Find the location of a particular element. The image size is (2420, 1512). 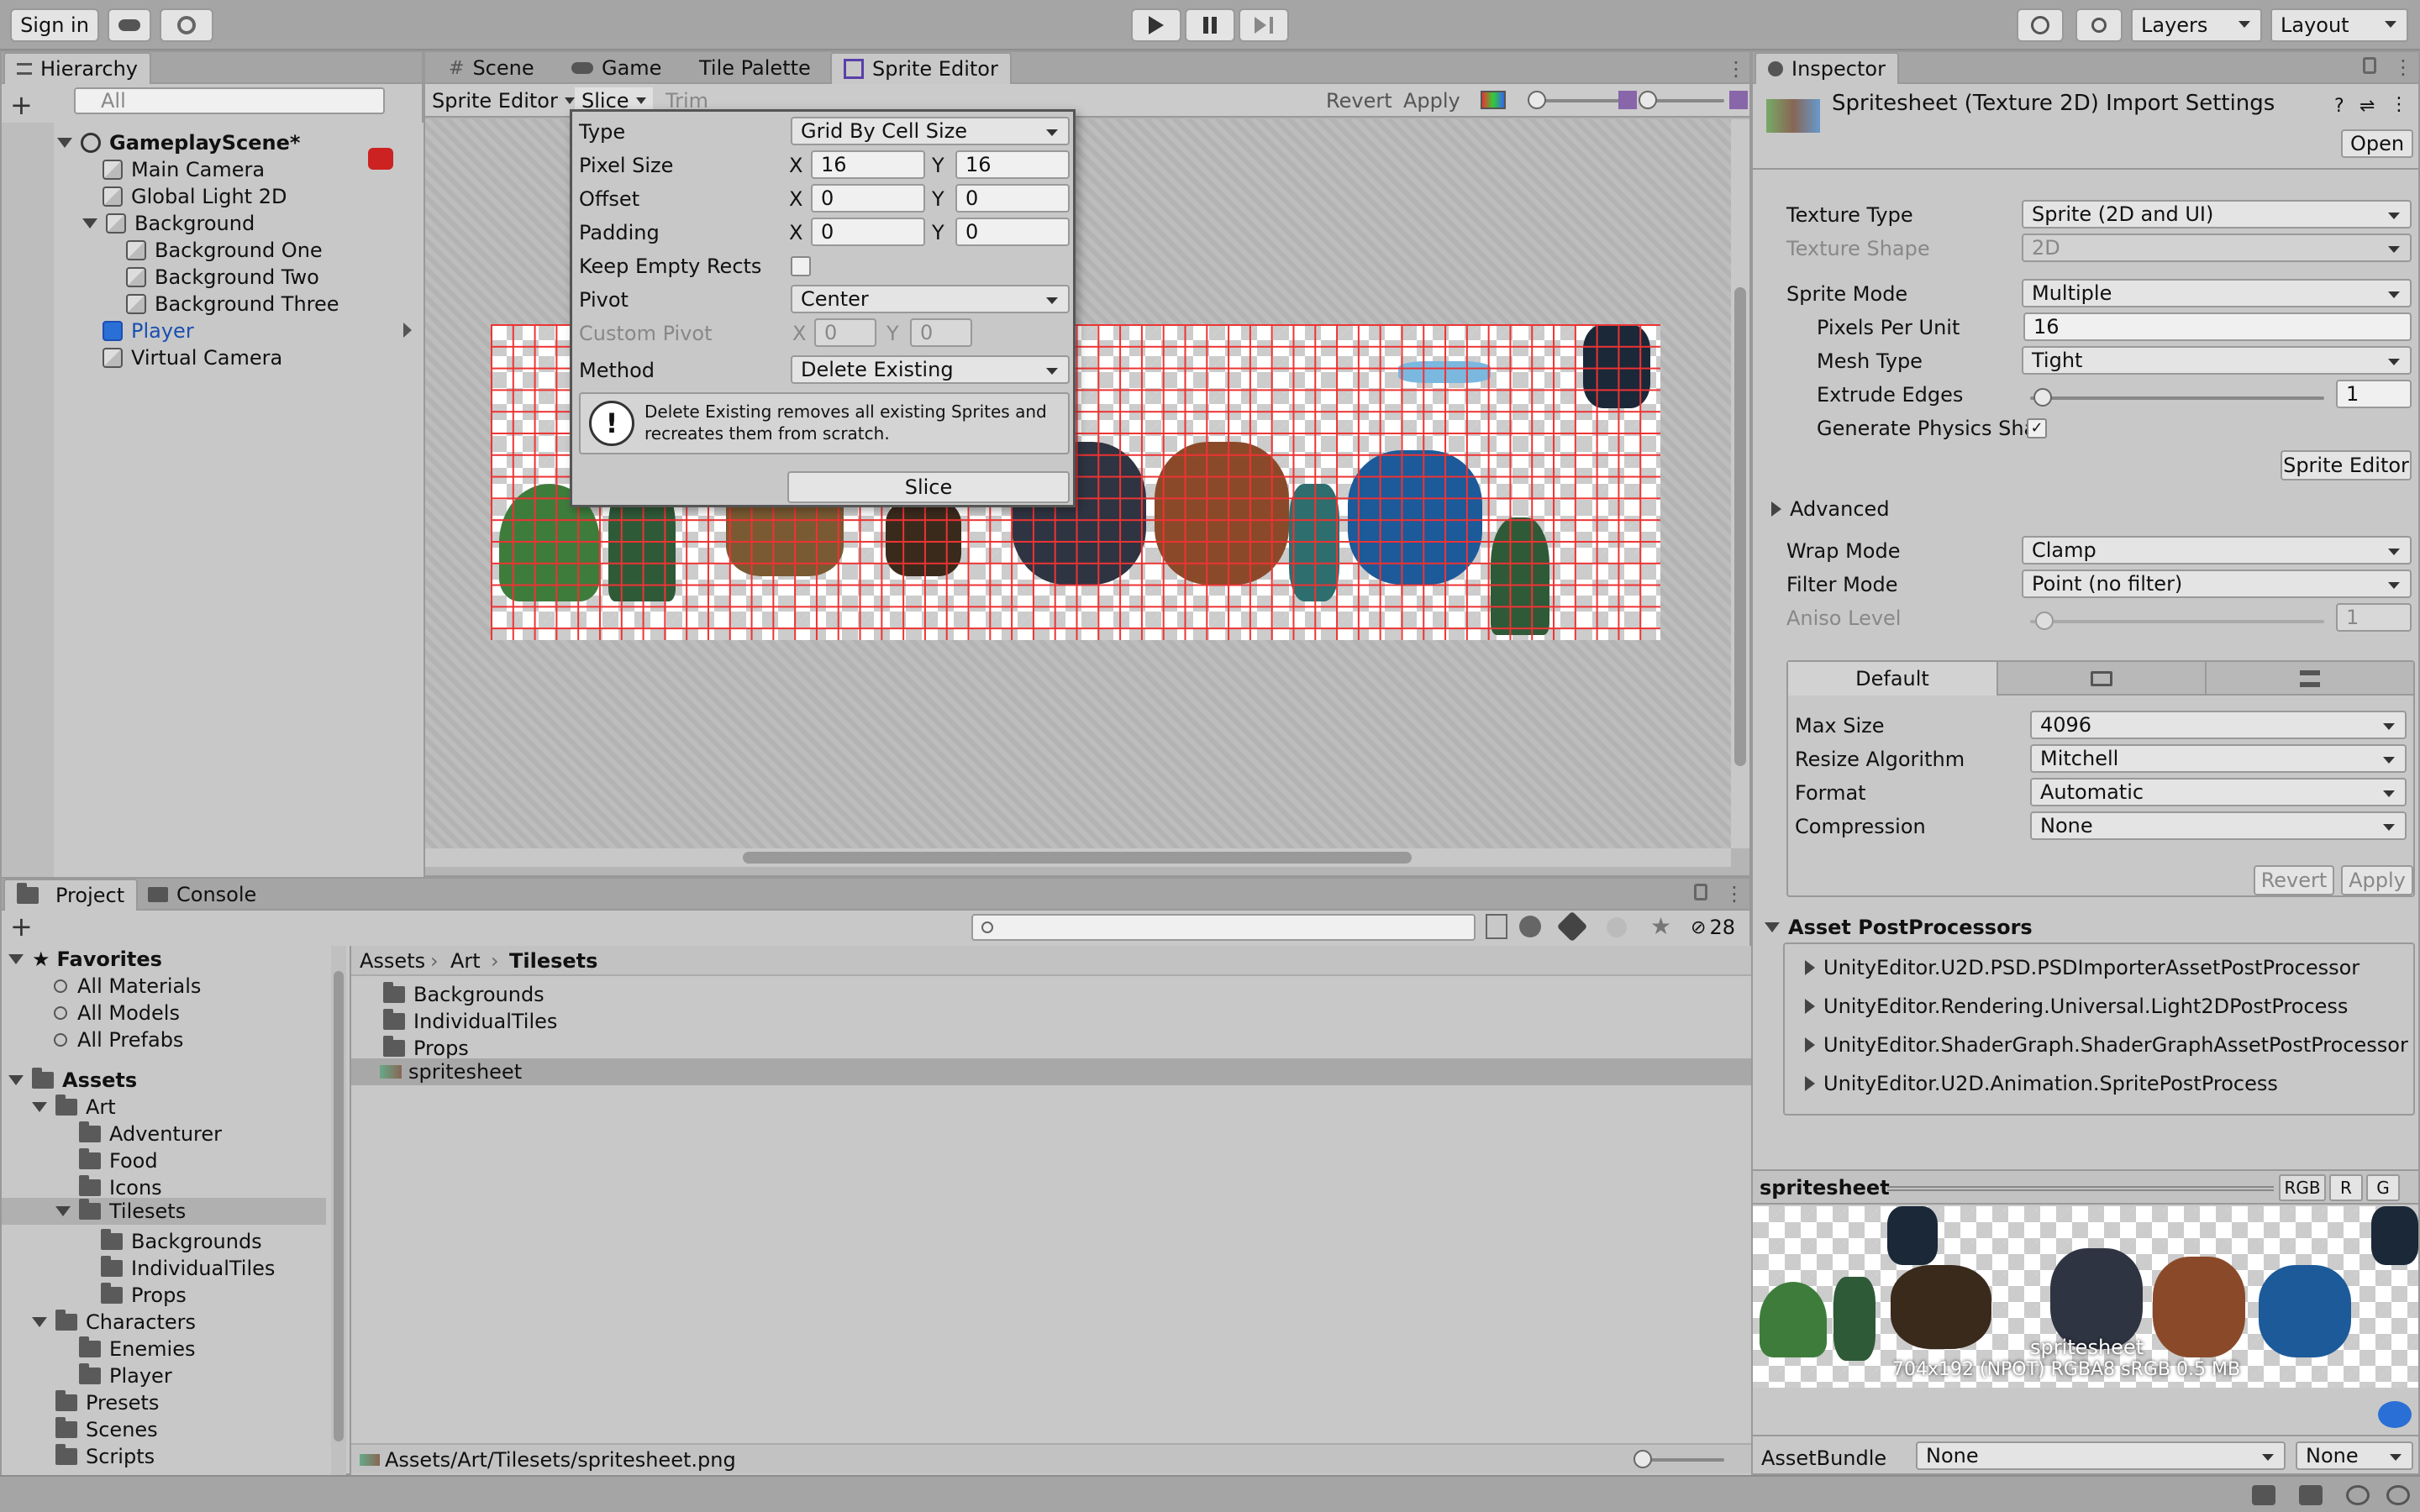

tab-console: Console is located at coordinates (202, 895).